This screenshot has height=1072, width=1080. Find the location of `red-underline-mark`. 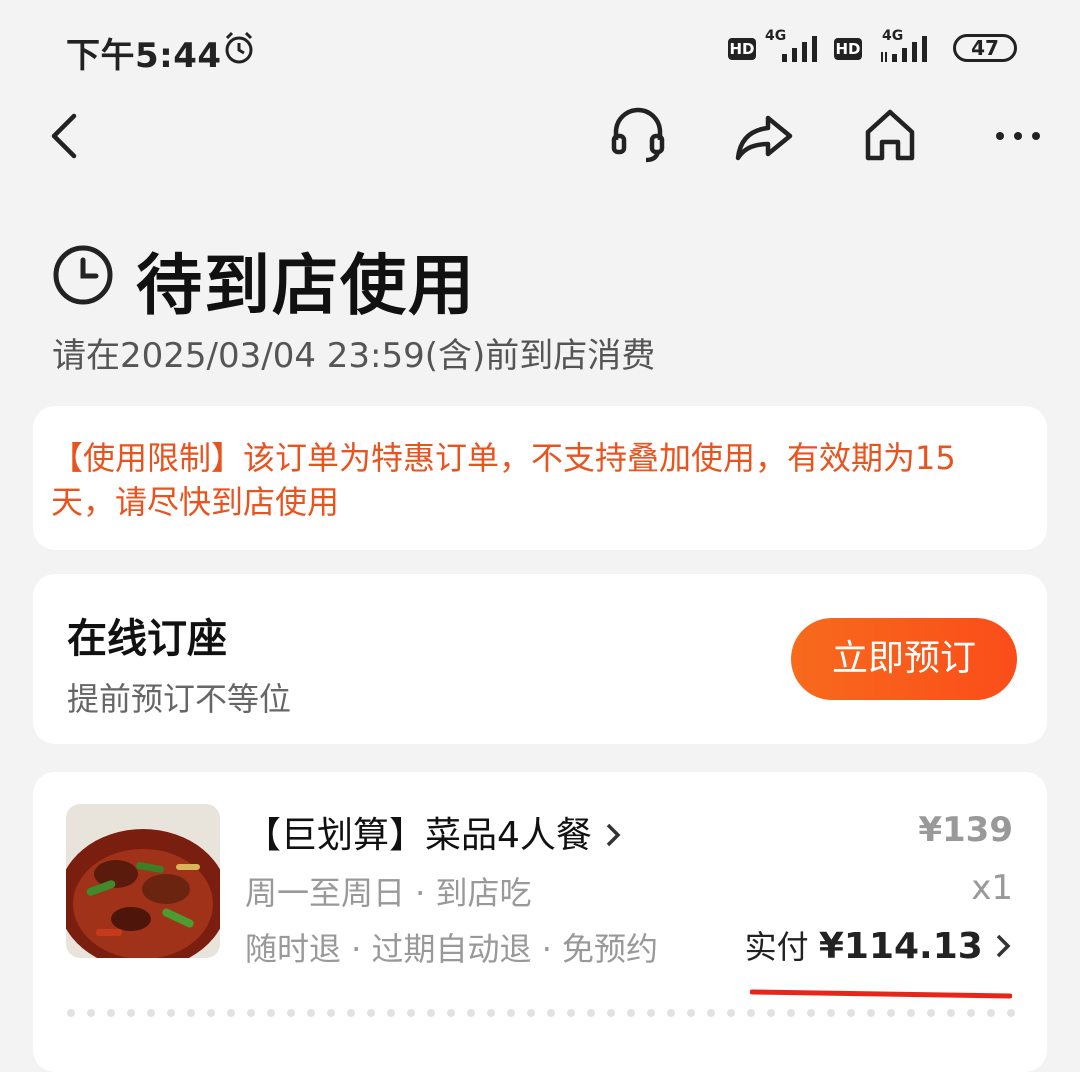

red-underline-mark is located at coordinates (881, 994).